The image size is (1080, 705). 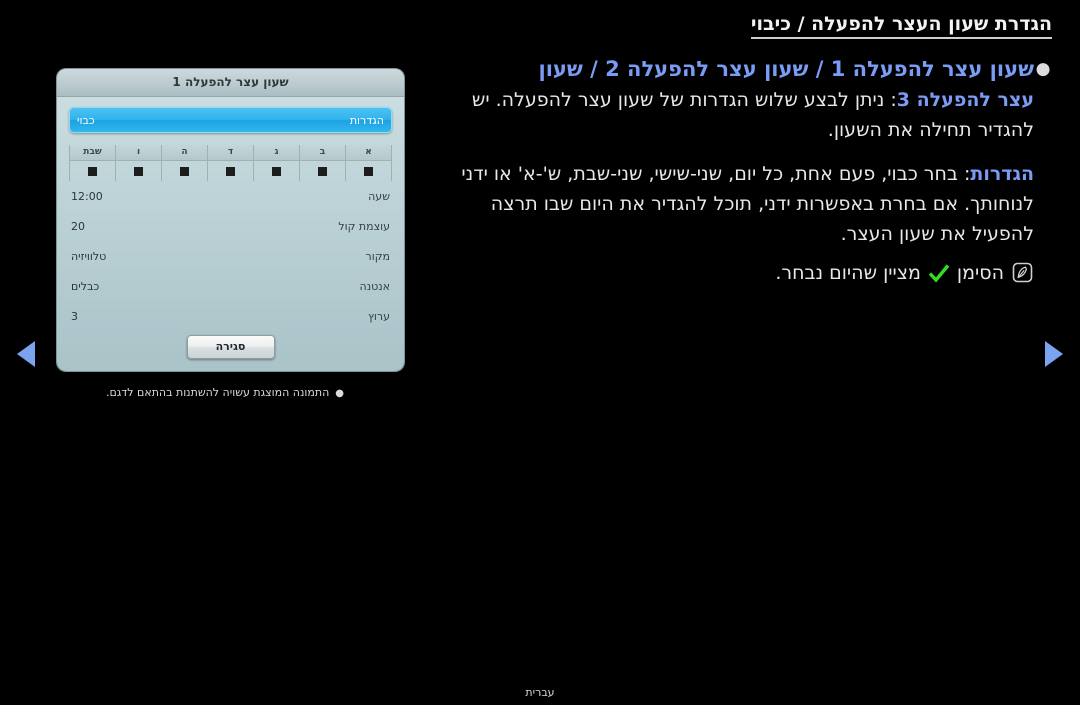 I want to click on osd-row-time: שעה 12:00, so click(x=230, y=196).